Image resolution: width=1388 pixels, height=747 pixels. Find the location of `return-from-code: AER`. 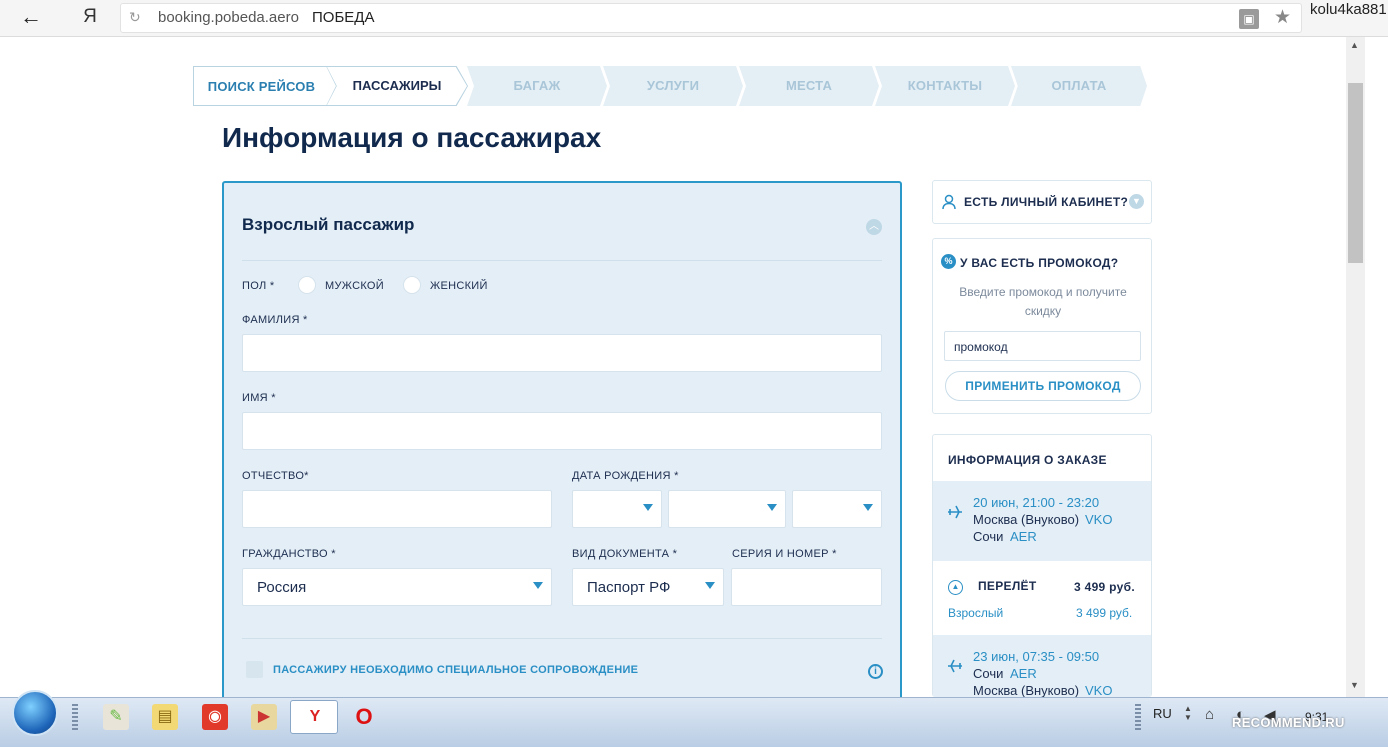

return-from-code: AER is located at coordinates (1023, 673).